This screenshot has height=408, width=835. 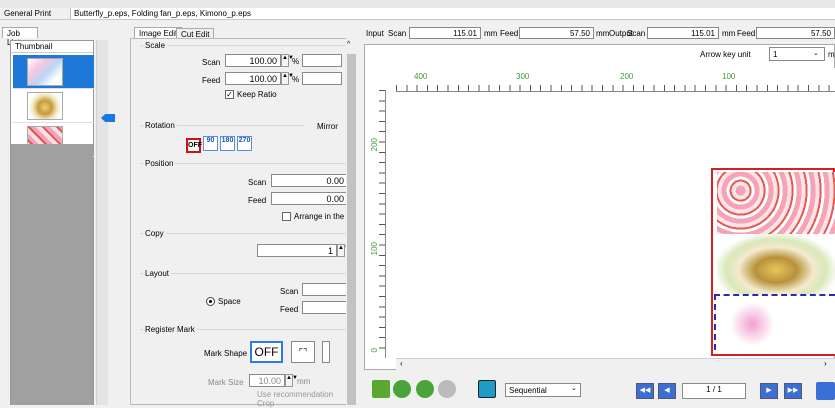 What do you see at coordinates (793, 391) in the screenshot?
I see `last-page-button: ▶▶` at bounding box center [793, 391].